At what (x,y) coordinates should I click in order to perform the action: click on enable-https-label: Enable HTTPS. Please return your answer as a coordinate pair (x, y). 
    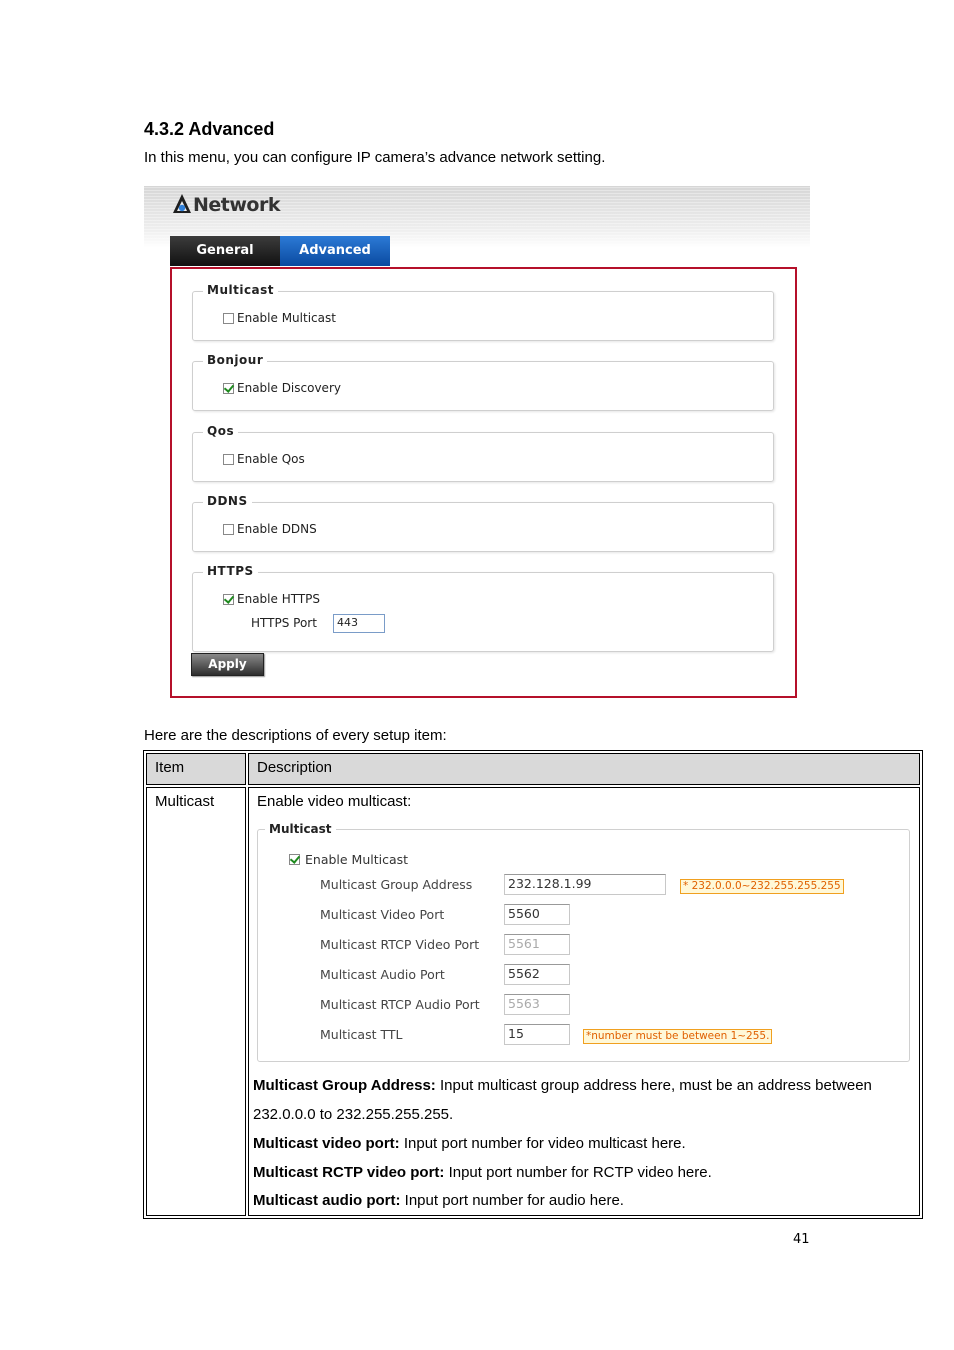
    Looking at the image, I should click on (279, 599).